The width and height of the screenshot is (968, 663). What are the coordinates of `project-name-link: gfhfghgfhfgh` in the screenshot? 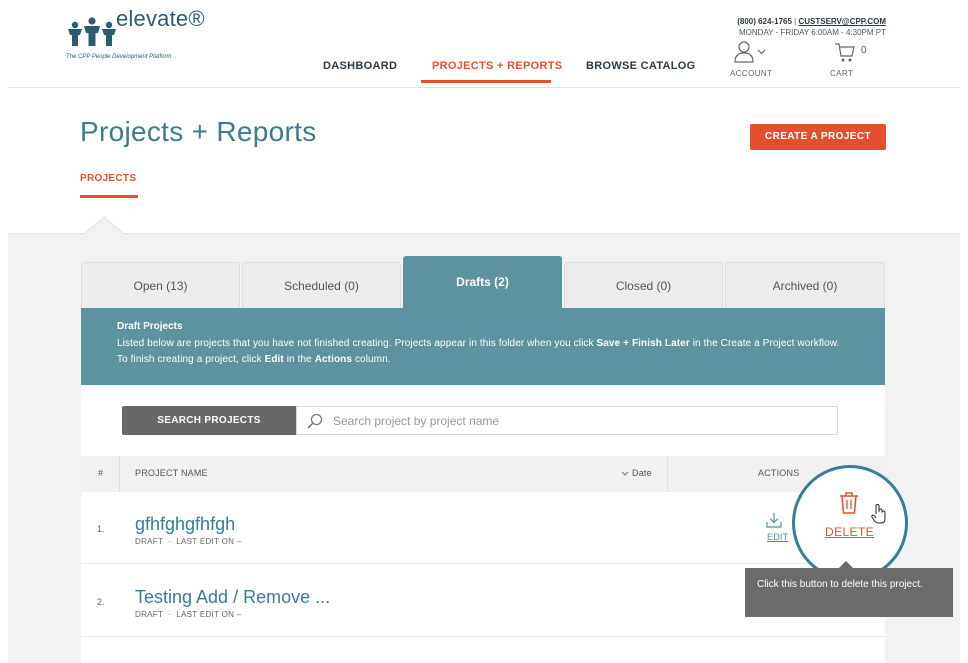 It's located at (185, 524).